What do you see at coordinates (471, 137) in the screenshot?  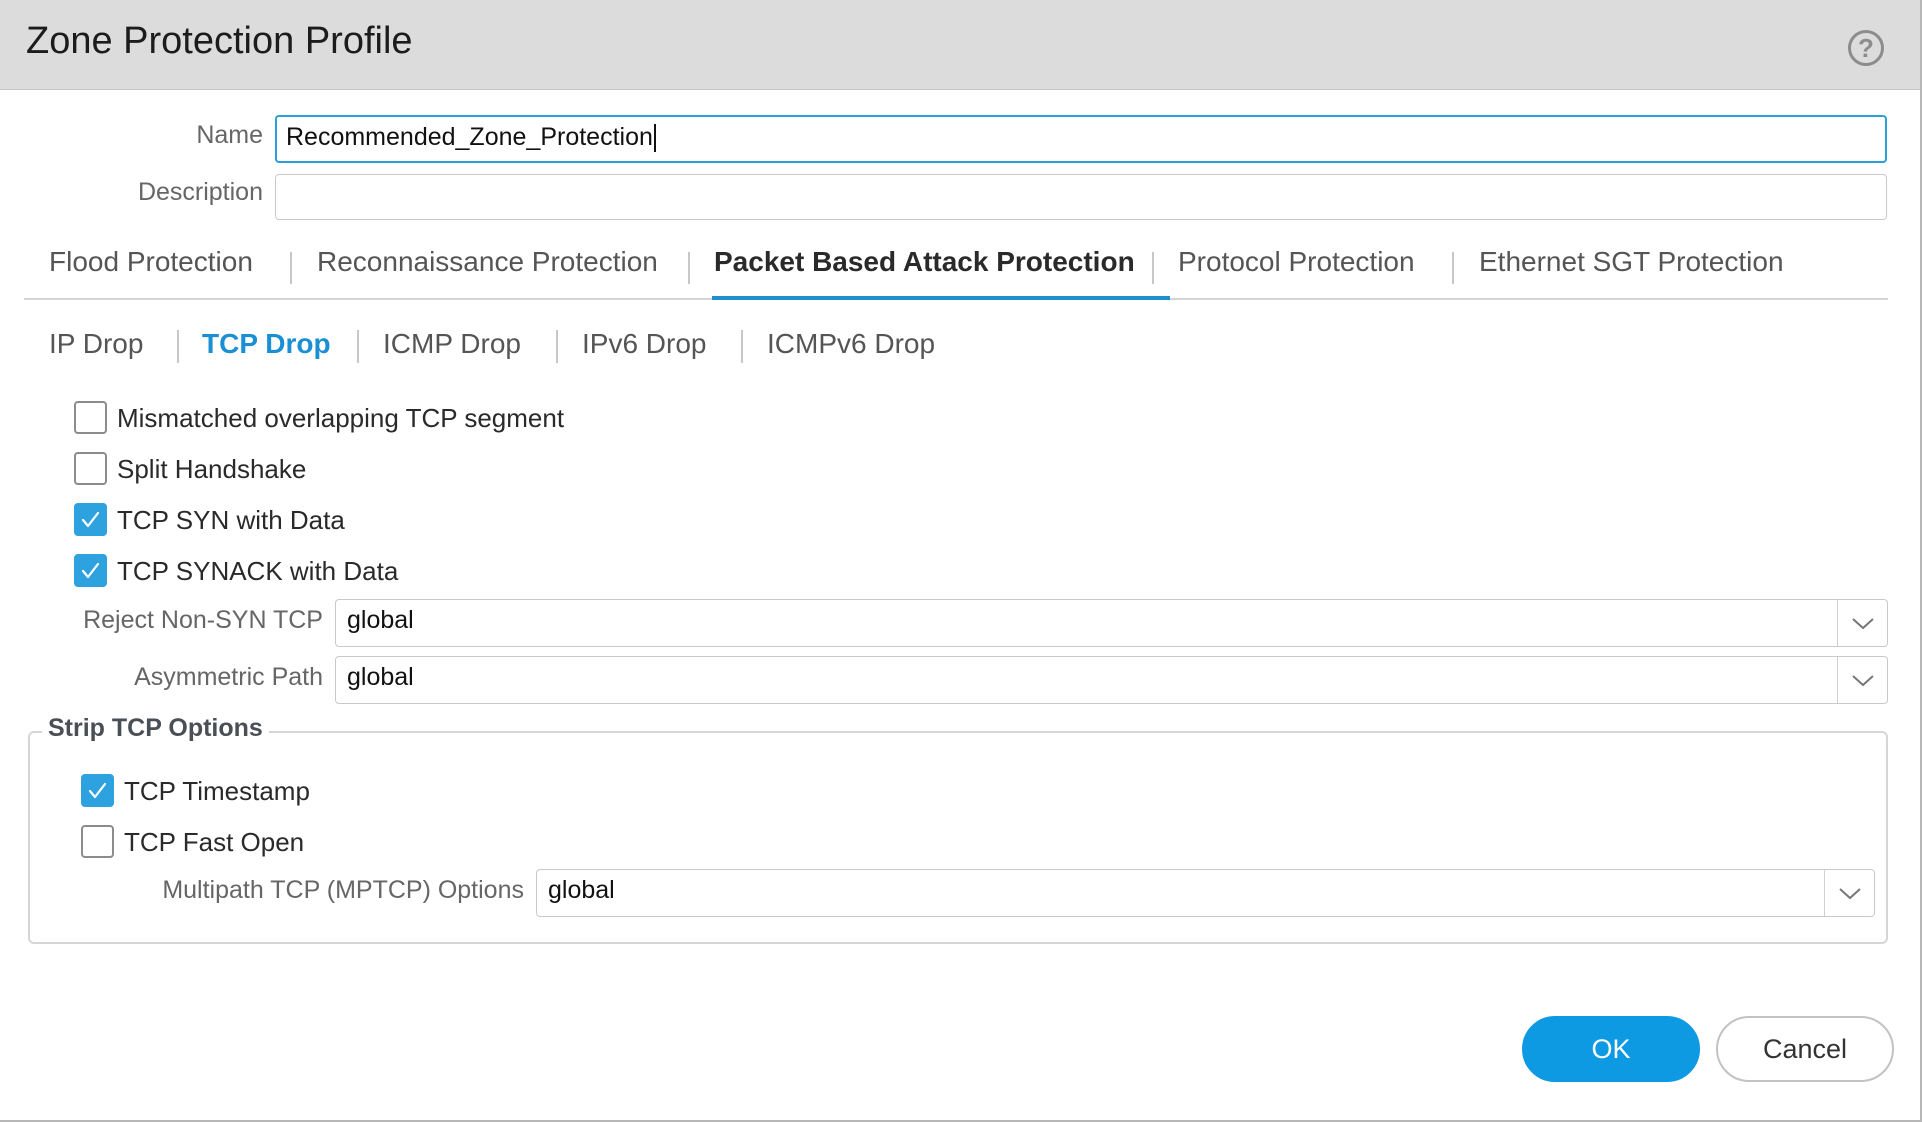 I see `name-input-value: Recommended_Zone_Protection` at bounding box center [471, 137].